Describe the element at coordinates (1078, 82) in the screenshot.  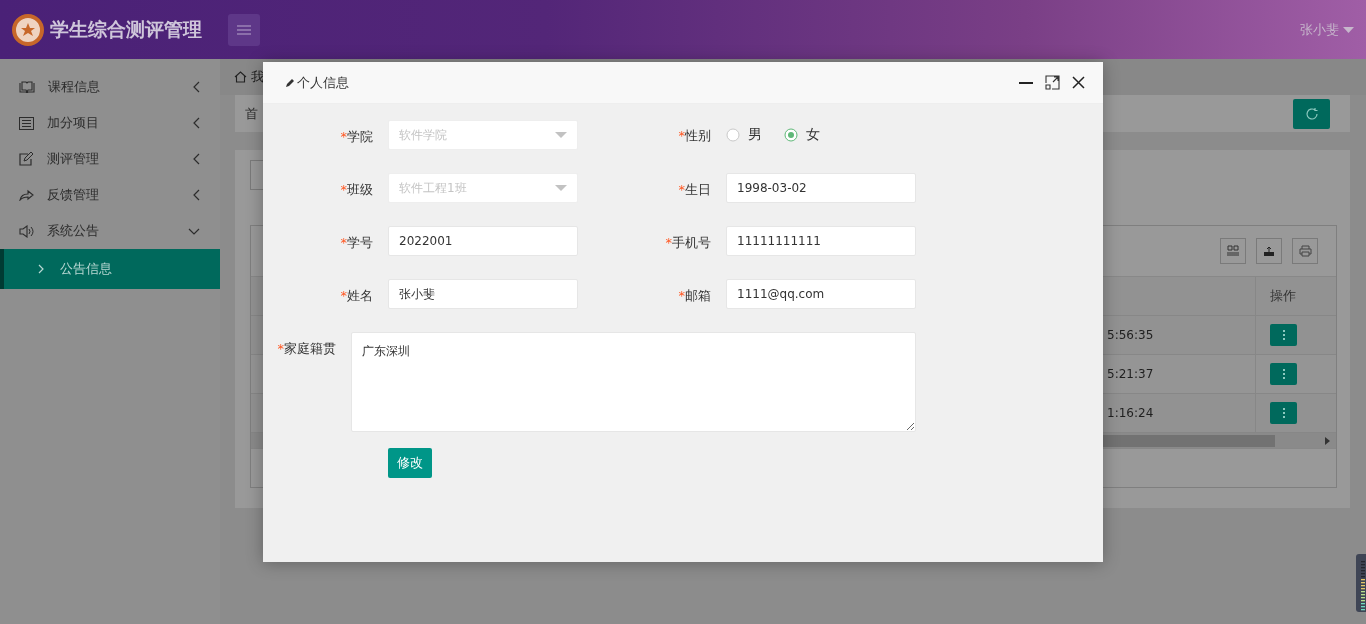
I see `close-icon` at that location.